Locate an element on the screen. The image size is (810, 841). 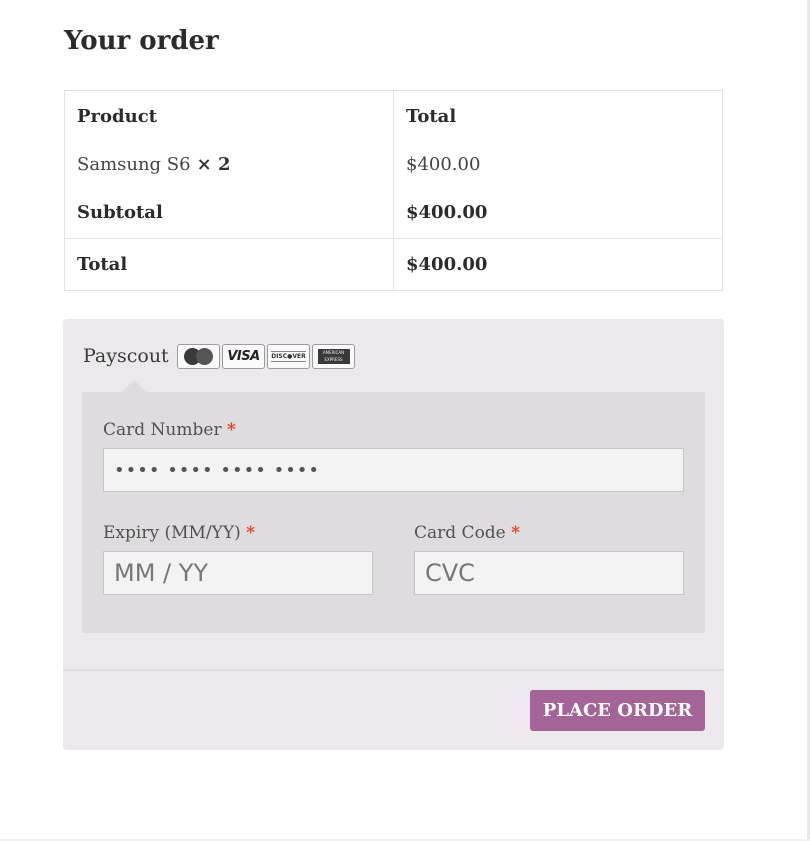
expiry-label: Expiry (MM/YY) * is located at coordinates (179, 533).